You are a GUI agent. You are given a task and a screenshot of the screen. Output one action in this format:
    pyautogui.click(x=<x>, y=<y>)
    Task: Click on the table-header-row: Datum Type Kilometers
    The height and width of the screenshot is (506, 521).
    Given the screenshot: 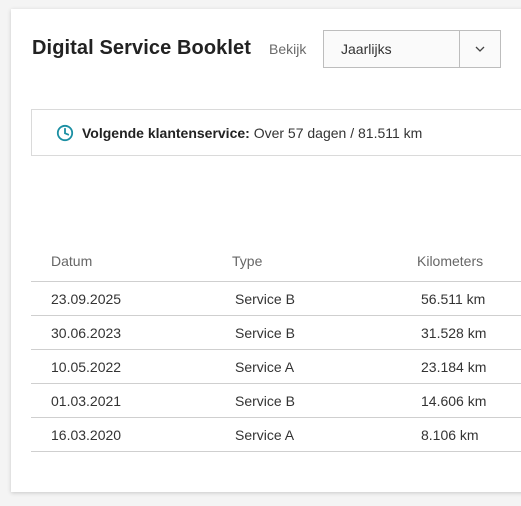 What is the action you would take?
    pyautogui.click(x=276, y=261)
    